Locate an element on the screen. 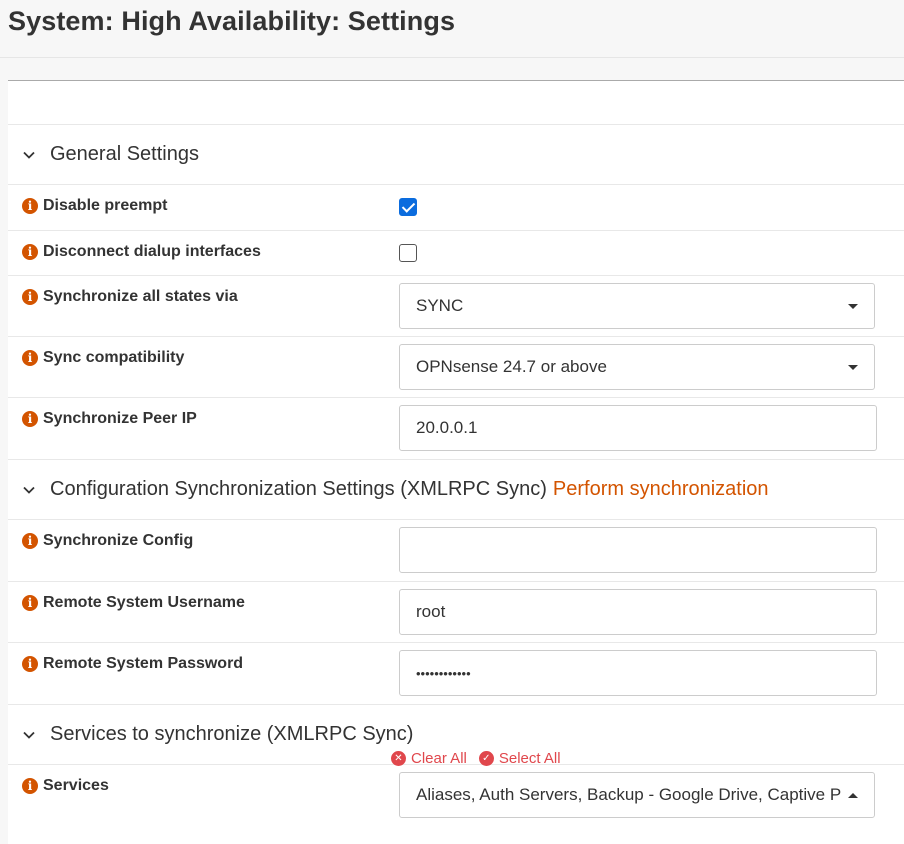 The width and height of the screenshot is (904, 844). field-label: i Disable preempt is located at coordinates (94, 206).